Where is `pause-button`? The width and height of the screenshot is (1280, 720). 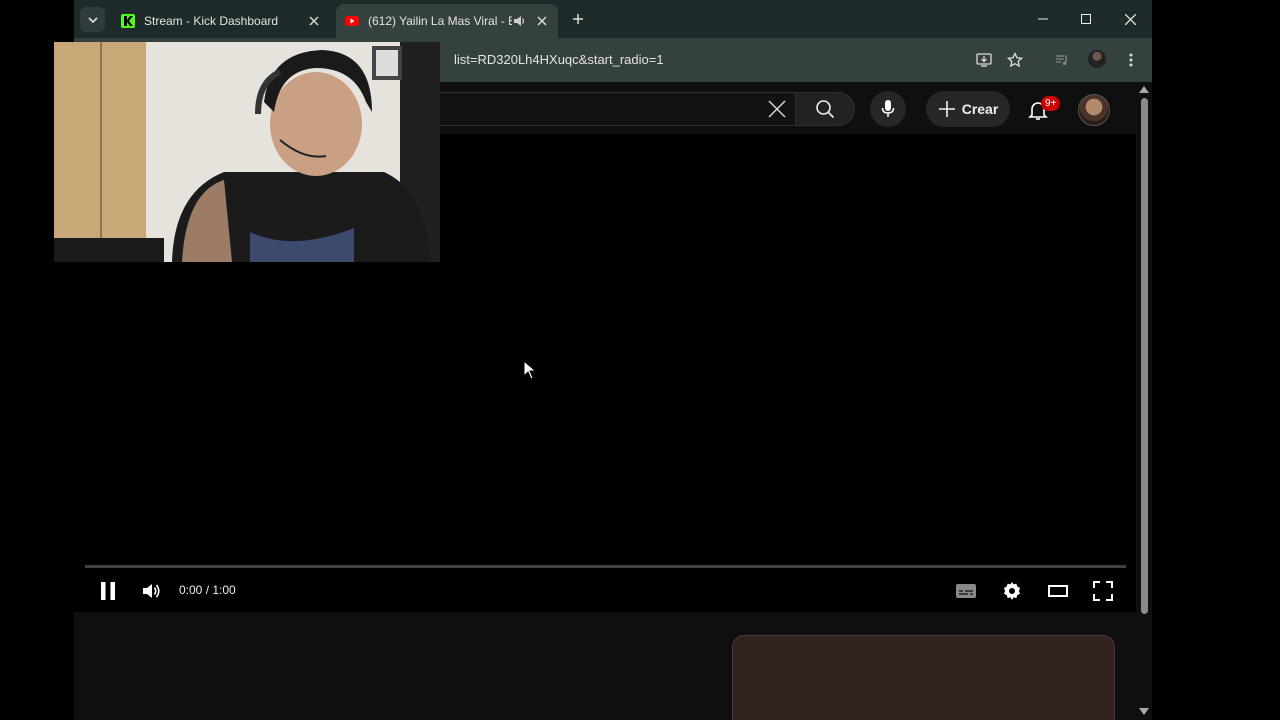 pause-button is located at coordinates (108, 591).